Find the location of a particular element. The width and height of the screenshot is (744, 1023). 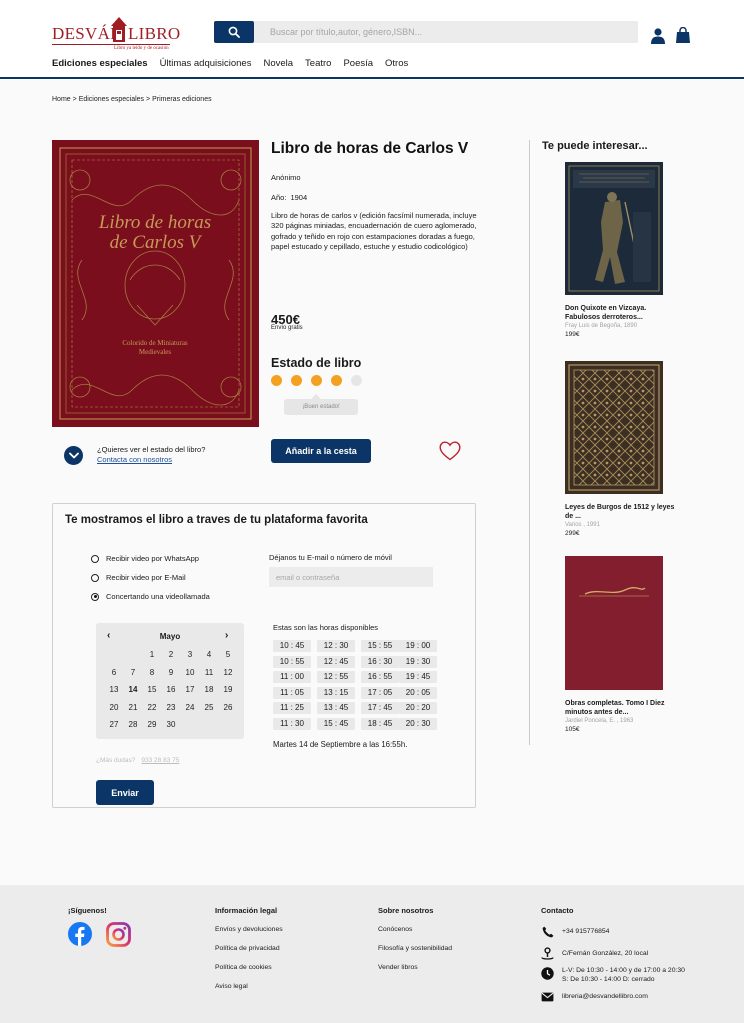

nav-item-otros: Otros is located at coordinates (396, 63).